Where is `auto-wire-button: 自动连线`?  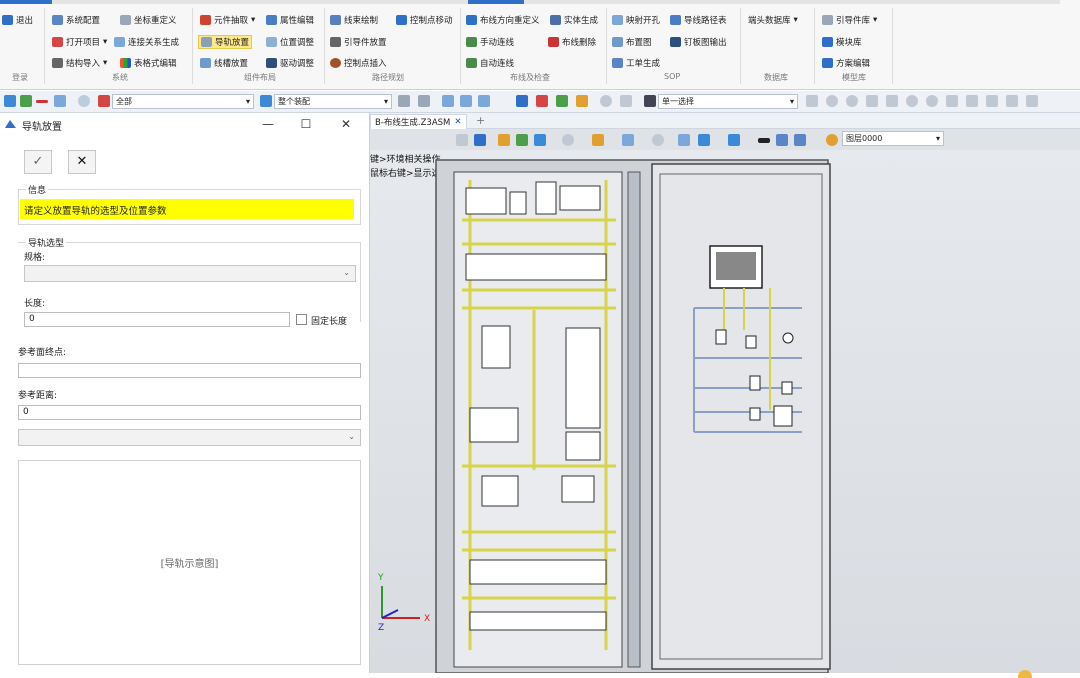 auto-wire-button: 自动连线 is located at coordinates (490, 63).